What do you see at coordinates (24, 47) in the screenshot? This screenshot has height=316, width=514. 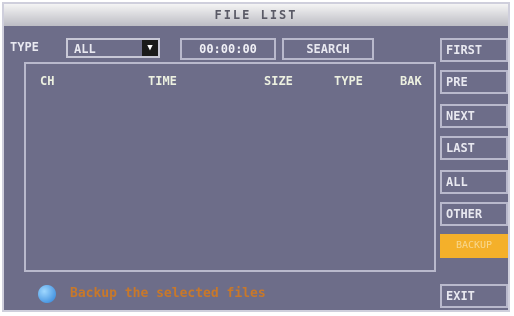 I see `type-label: TYPE` at bounding box center [24, 47].